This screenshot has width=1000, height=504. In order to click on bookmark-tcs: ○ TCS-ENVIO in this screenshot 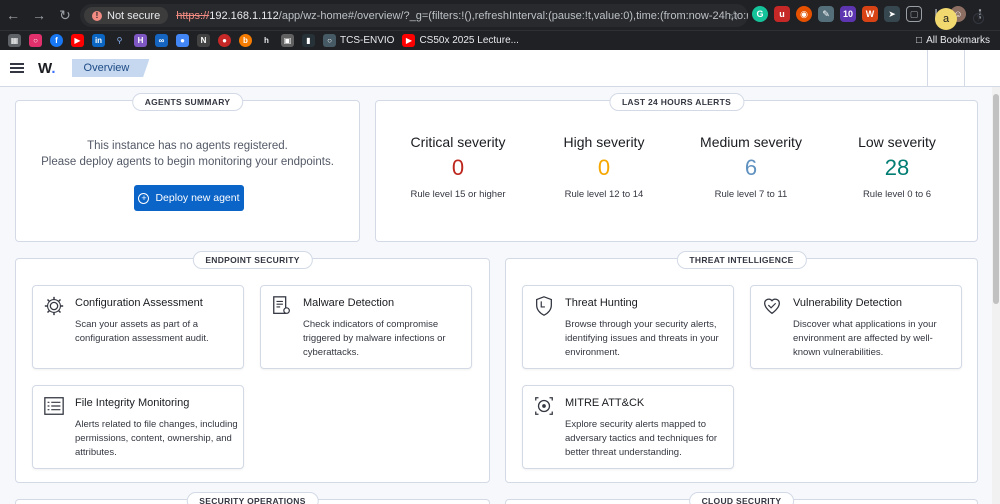, I will do `click(358, 40)`.